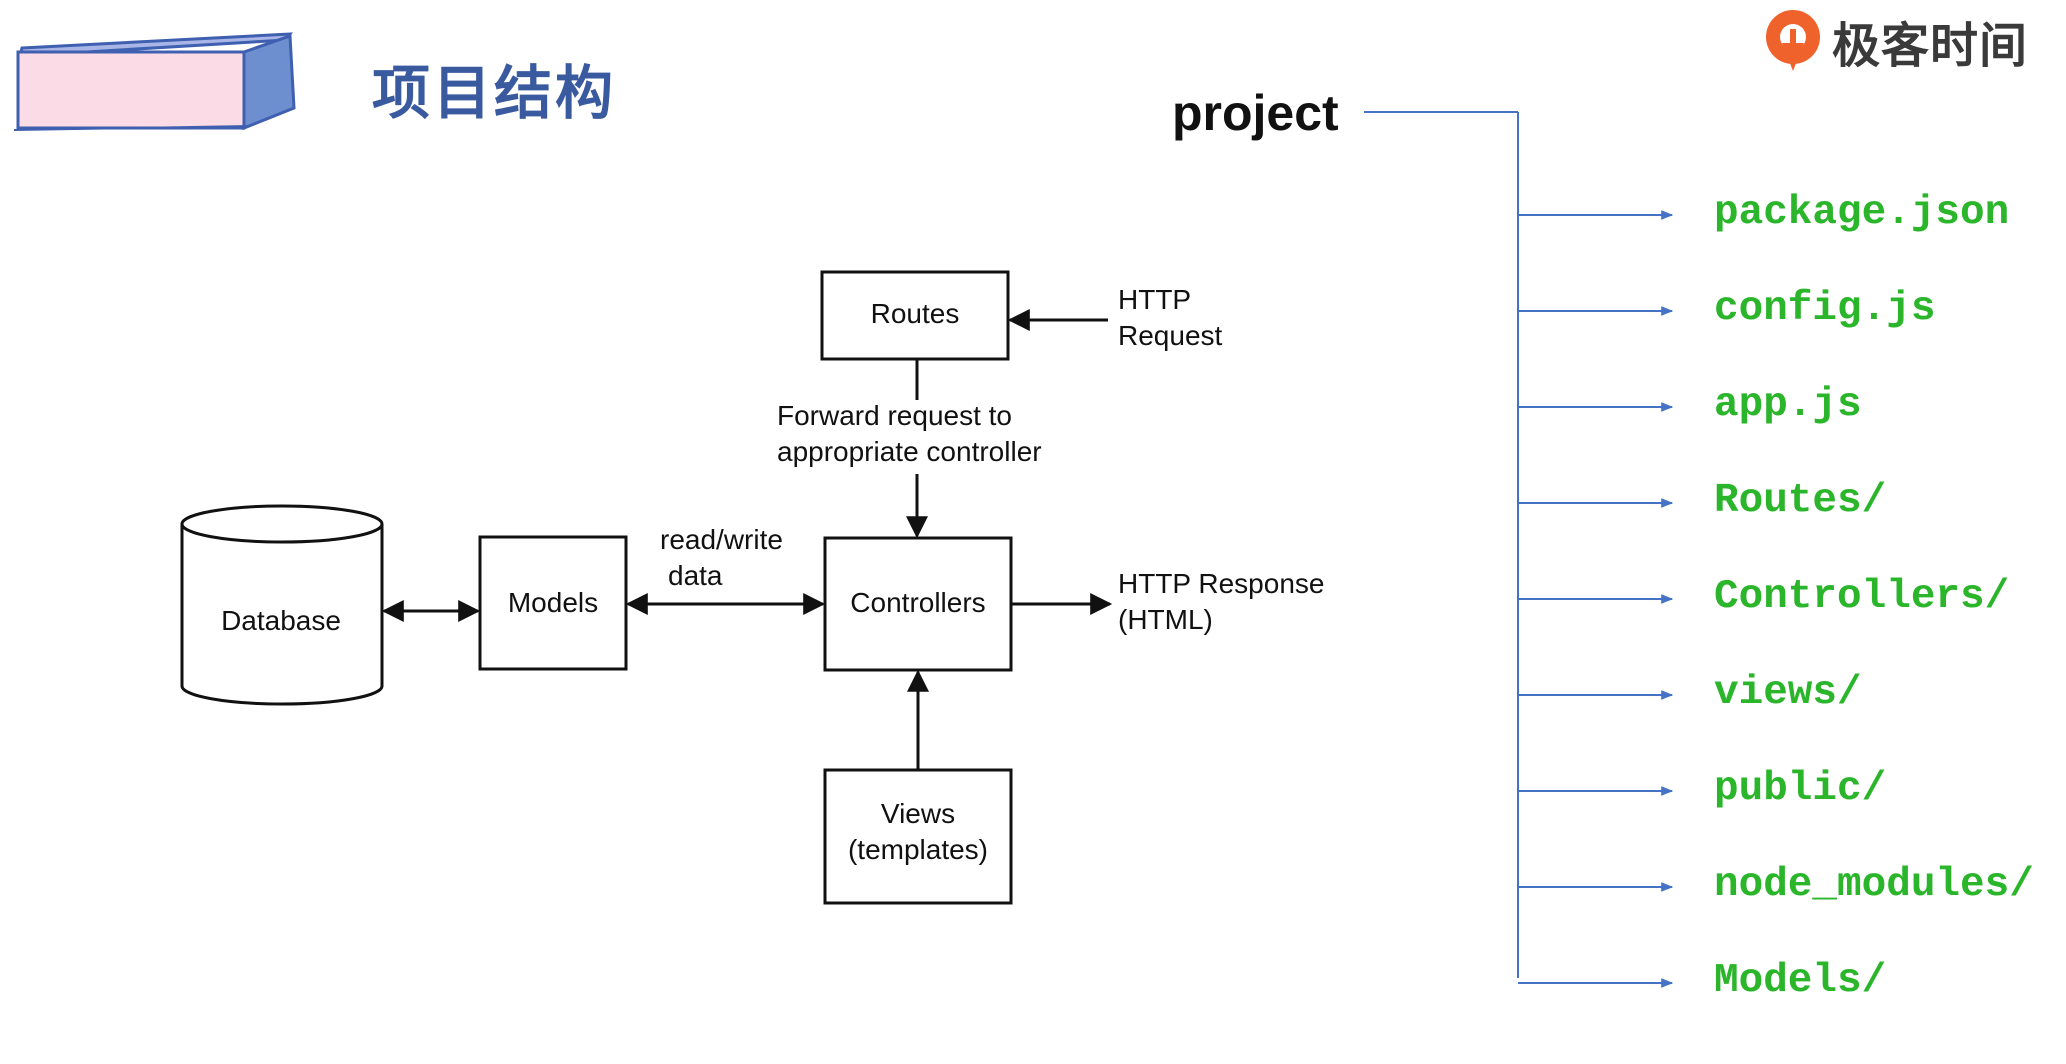 This screenshot has width=2066, height=1064. I want to click on models-label: Models, so click(553, 602).